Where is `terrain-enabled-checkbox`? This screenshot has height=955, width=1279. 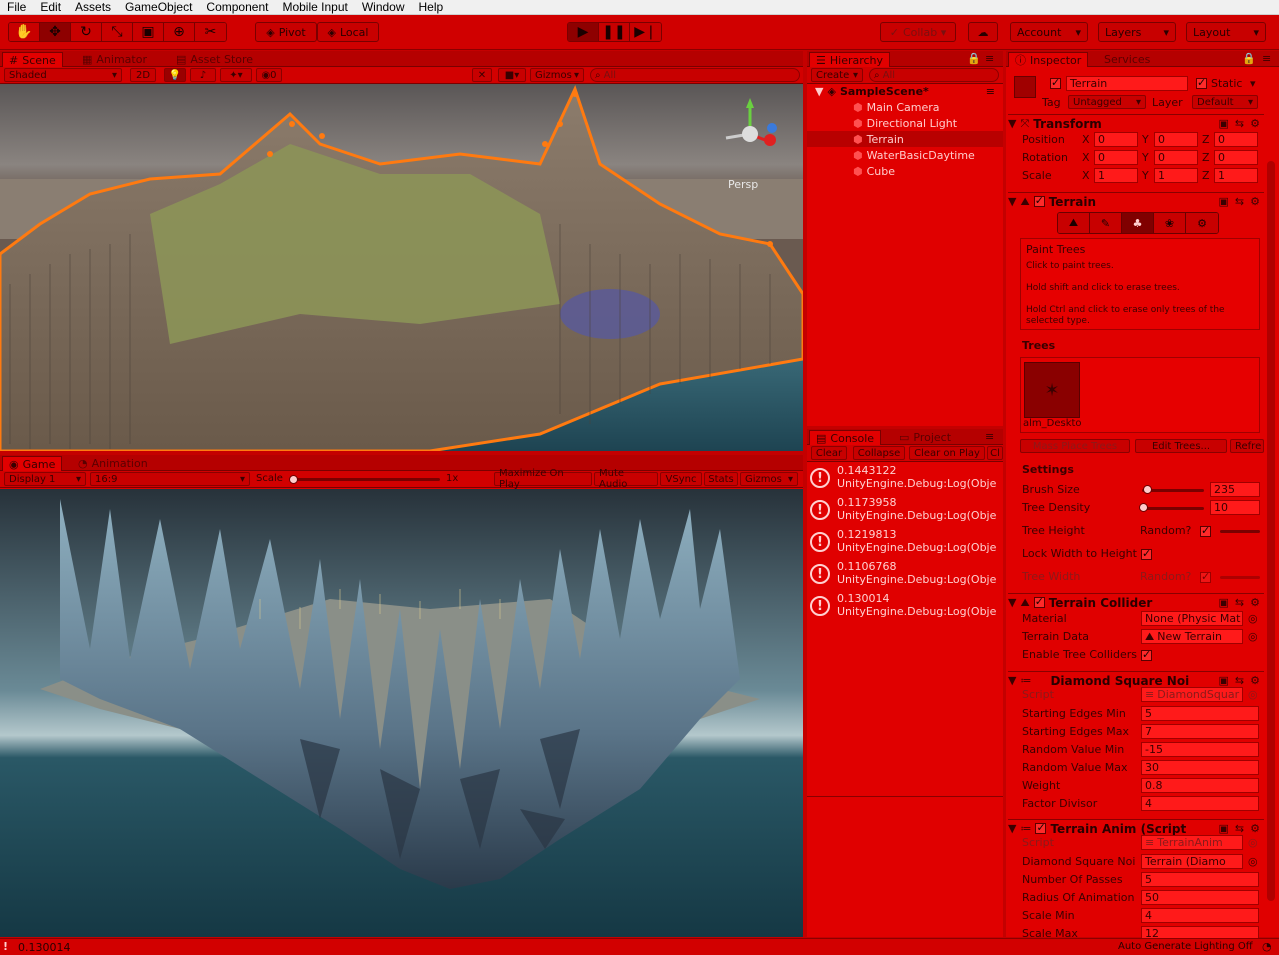
terrain-enabled-checkbox is located at coordinates (1039, 200).